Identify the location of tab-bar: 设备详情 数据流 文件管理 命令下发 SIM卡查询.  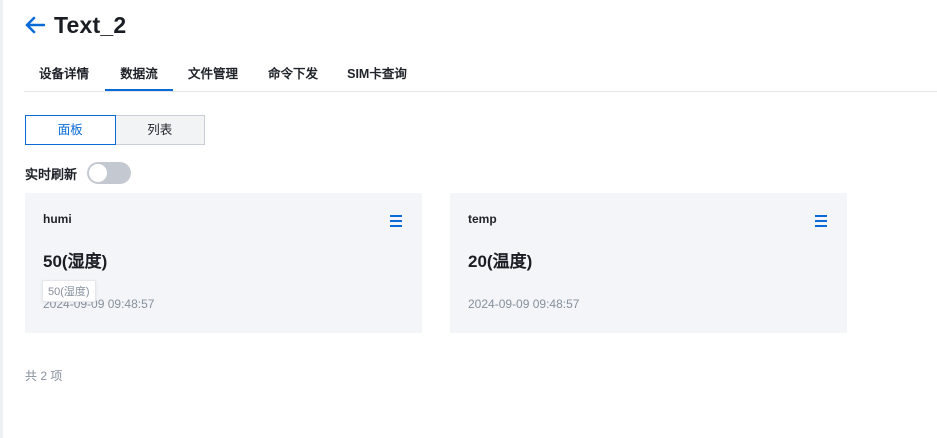
(480, 75).